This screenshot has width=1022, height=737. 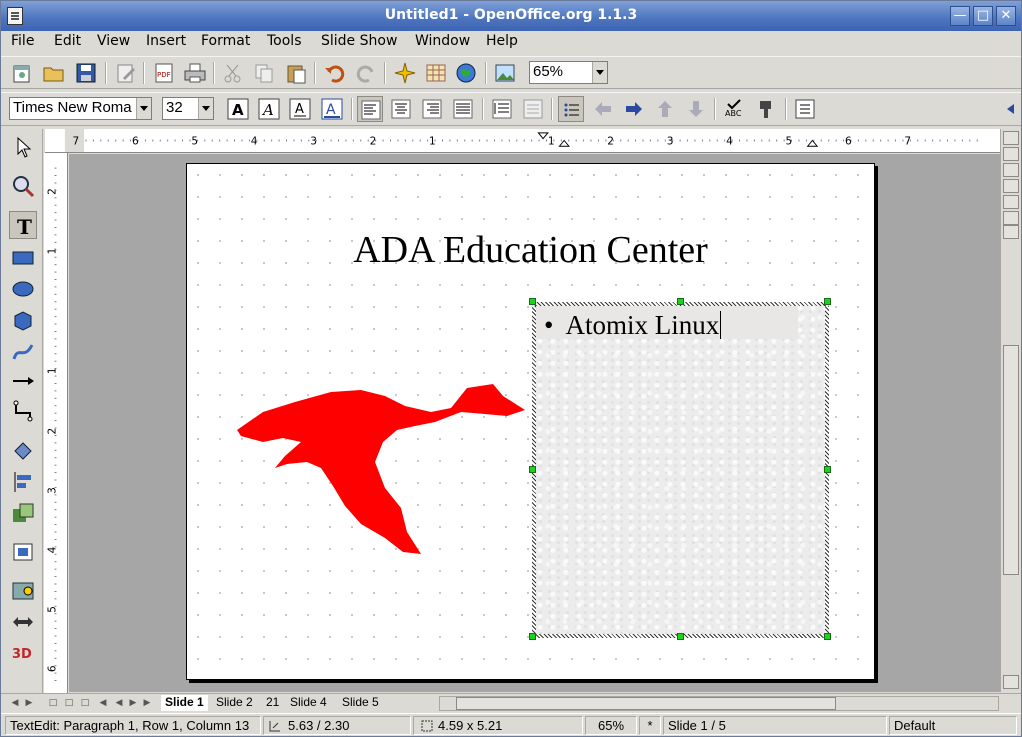 What do you see at coordinates (23, 320) in the screenshot?
I see `3d-object-icon` at bounding box center [23, 320].